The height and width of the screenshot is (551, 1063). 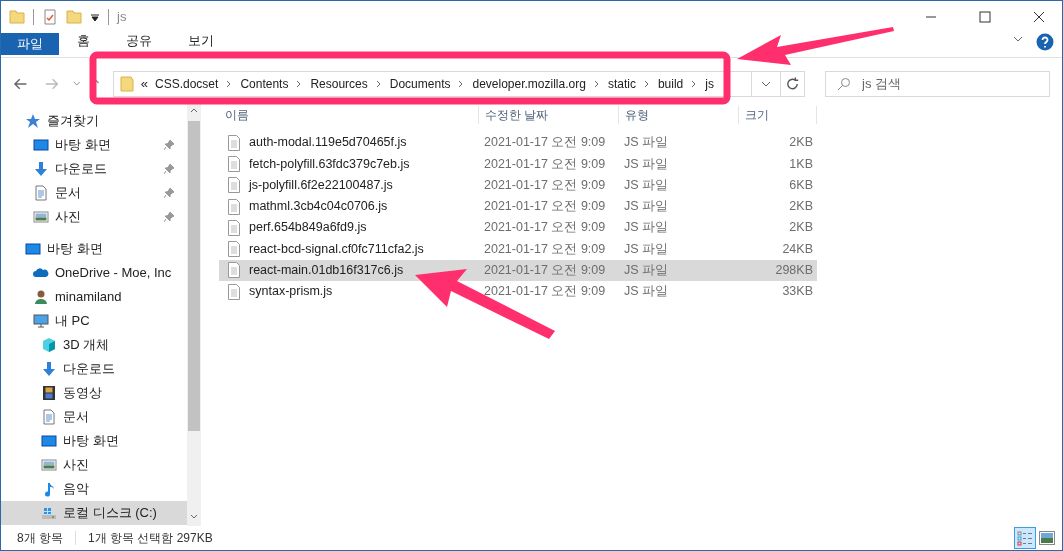 What do you see at coordinates (33, 121) in the screenshot?
I see `star-icon` at bounding box center [33, 121].